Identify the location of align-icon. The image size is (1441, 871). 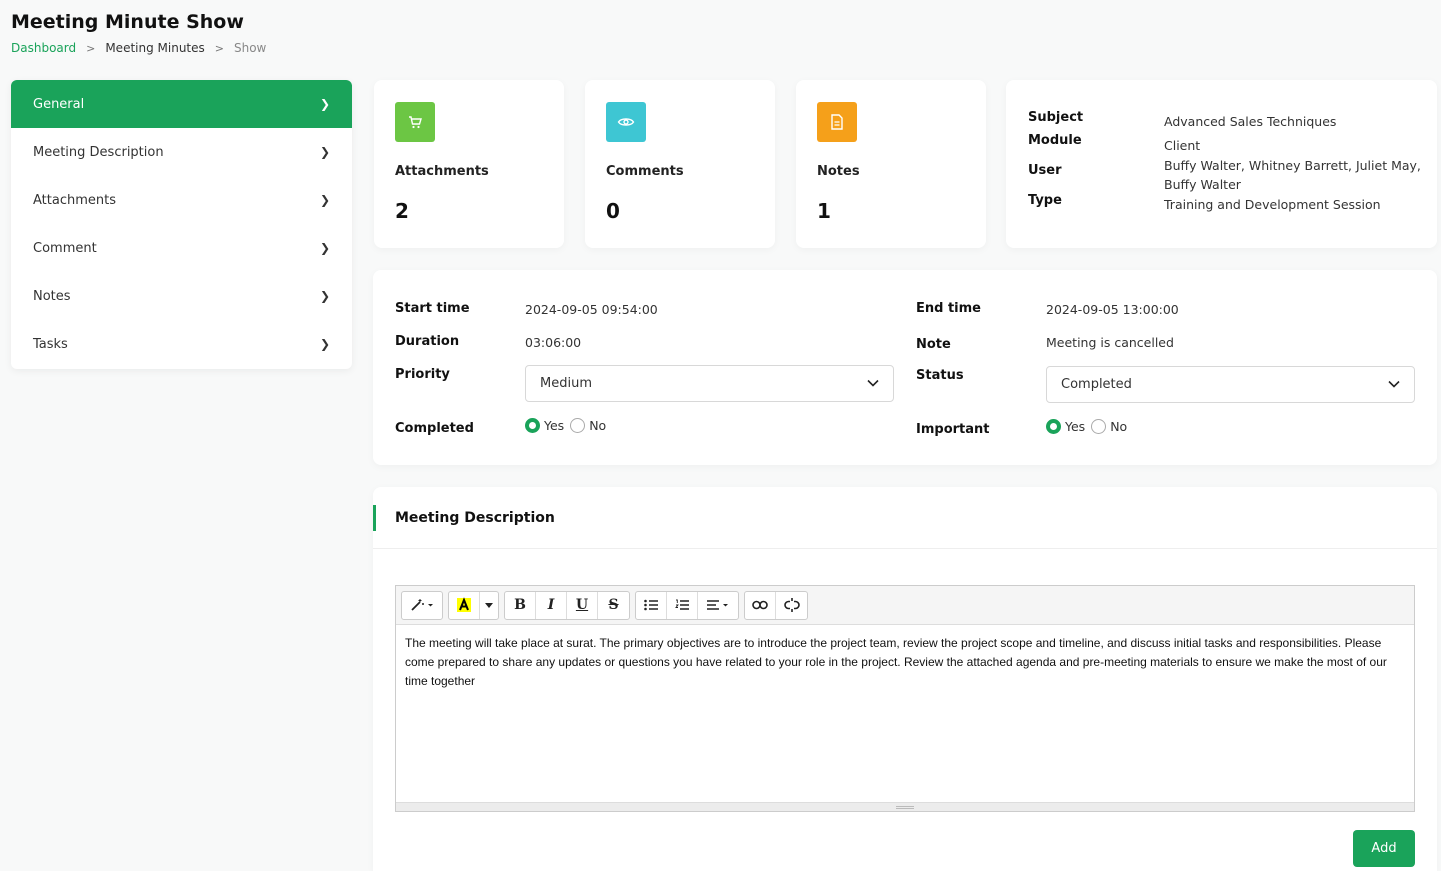
(718, 605).